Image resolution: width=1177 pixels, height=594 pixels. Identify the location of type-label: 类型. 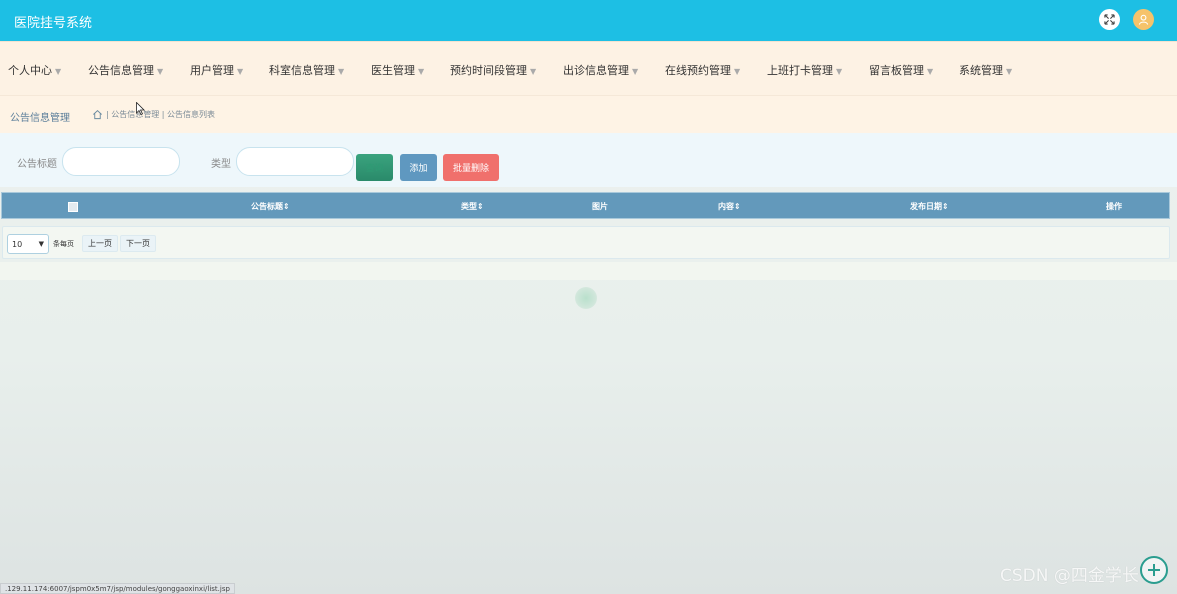
(221, 164).